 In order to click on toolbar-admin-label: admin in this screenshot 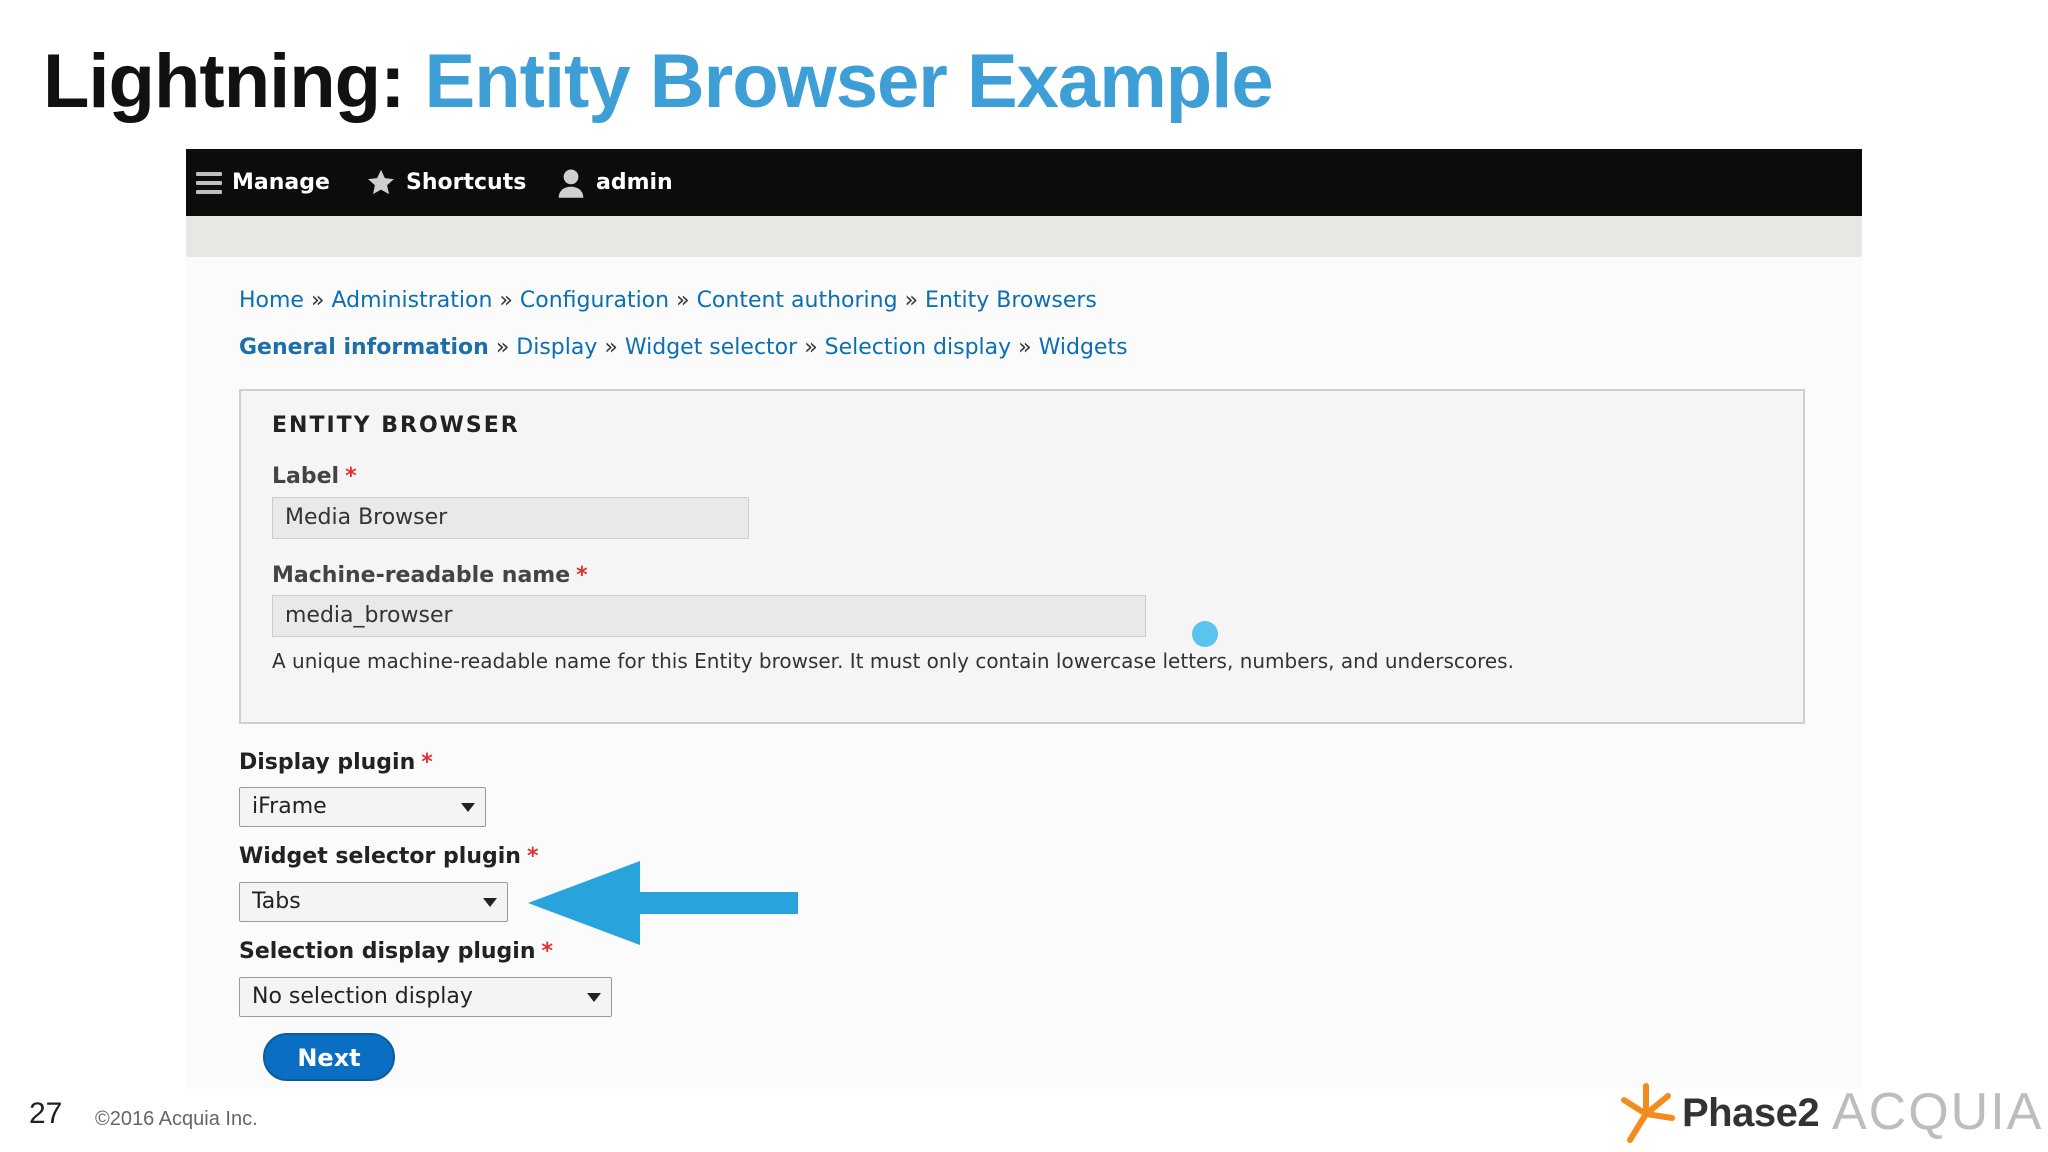, I will do `click(634, 182)`.